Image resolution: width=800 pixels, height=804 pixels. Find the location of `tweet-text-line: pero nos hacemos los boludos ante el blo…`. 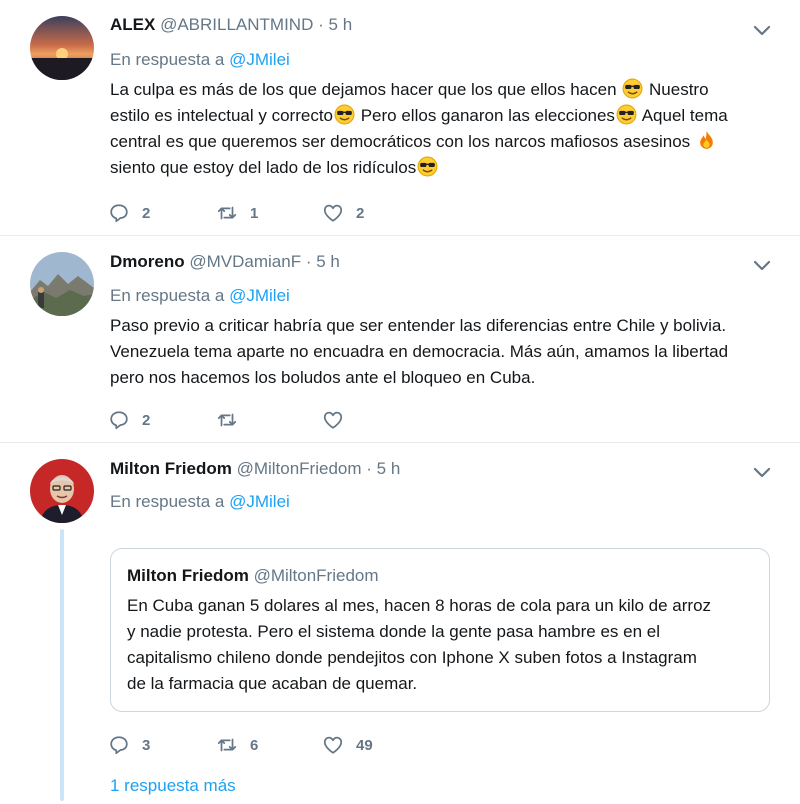

tweet-text-line: pero nos hacemos los boludos ante el blo… is located at coordinates (323, 377).